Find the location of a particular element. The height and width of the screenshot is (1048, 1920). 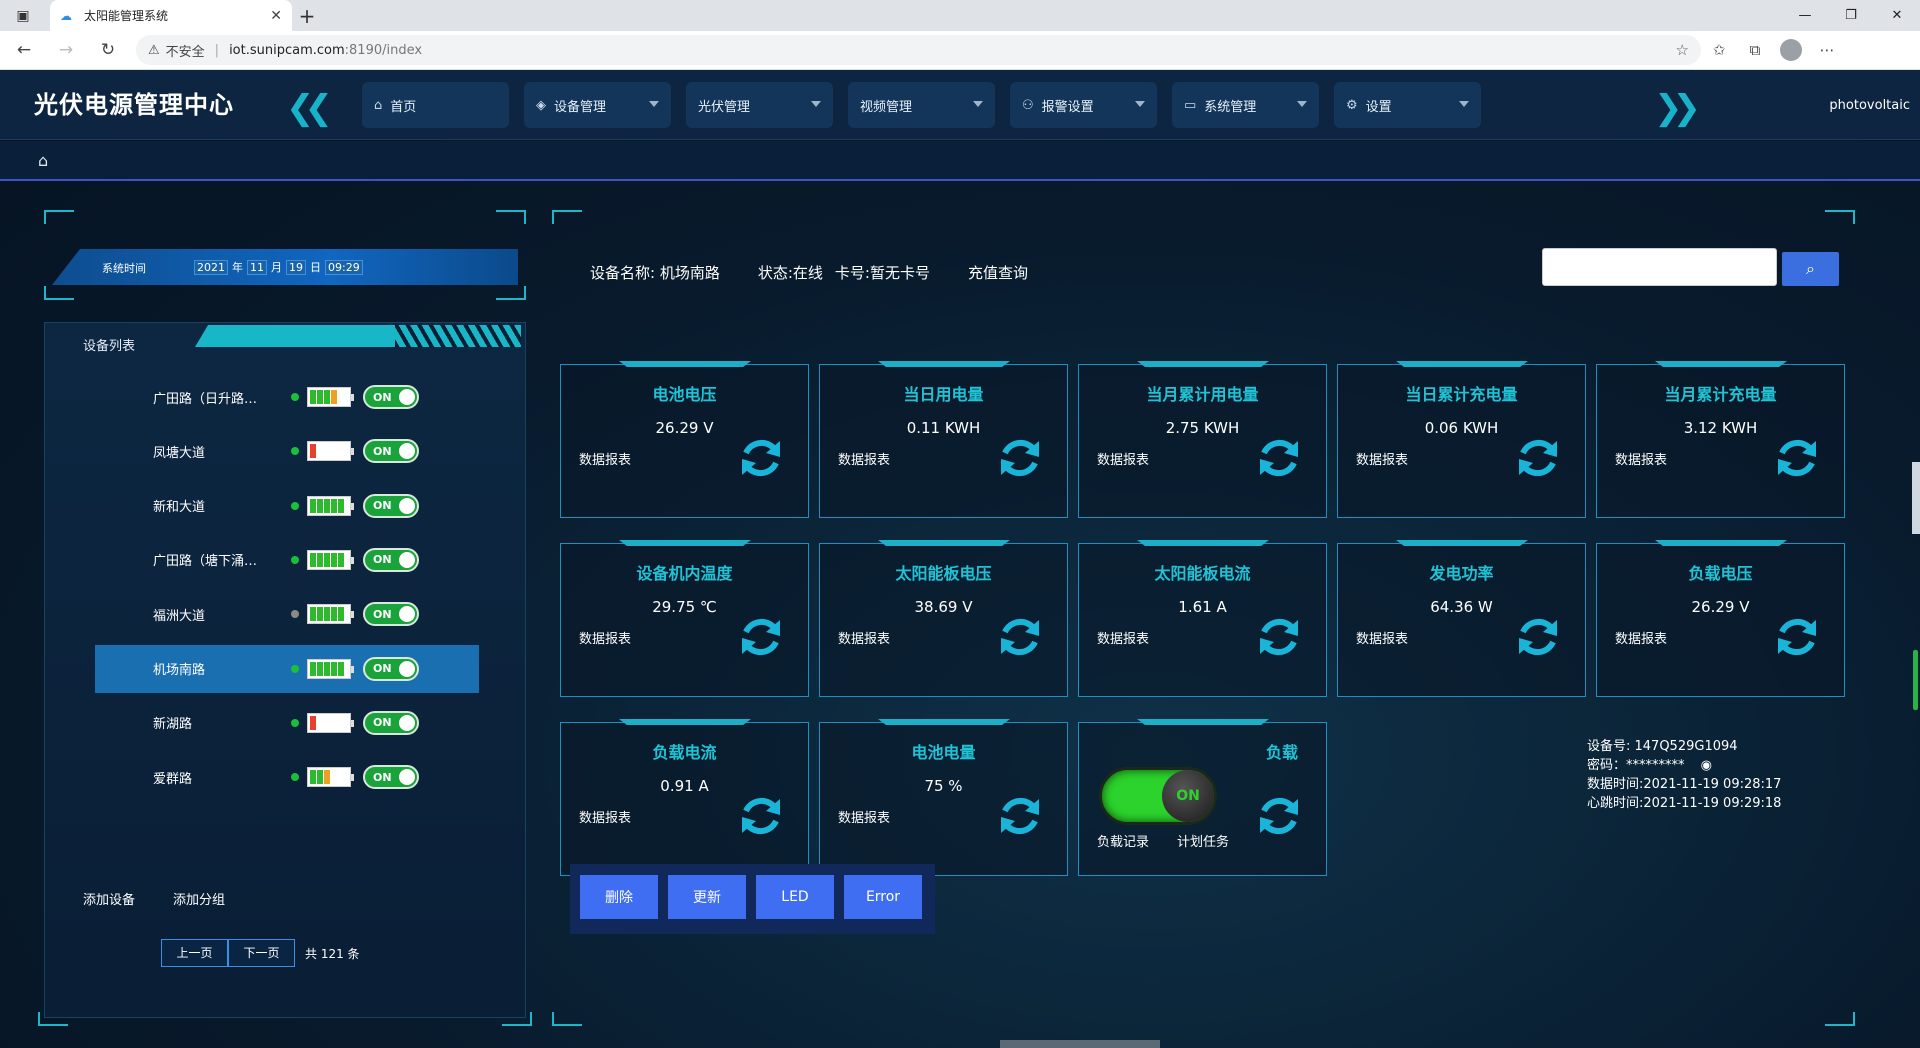

device-list-item: 爱群路 ON is located at coordinates (287, 777).